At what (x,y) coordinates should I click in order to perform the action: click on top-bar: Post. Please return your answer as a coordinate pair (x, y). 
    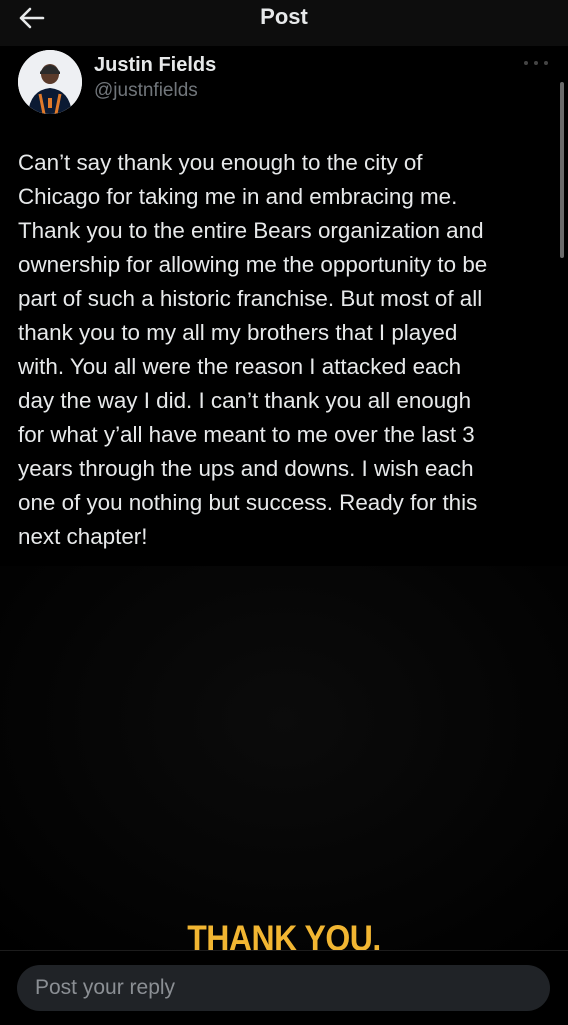
    Looking at the image, I should click on (284, 23).